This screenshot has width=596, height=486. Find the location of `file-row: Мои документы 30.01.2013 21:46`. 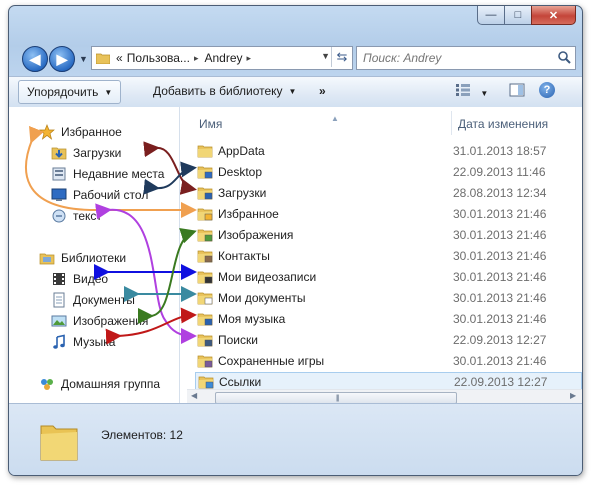

file-row: Мои документы 30.01.2013 21:46 is located at coordinates (387, 298).